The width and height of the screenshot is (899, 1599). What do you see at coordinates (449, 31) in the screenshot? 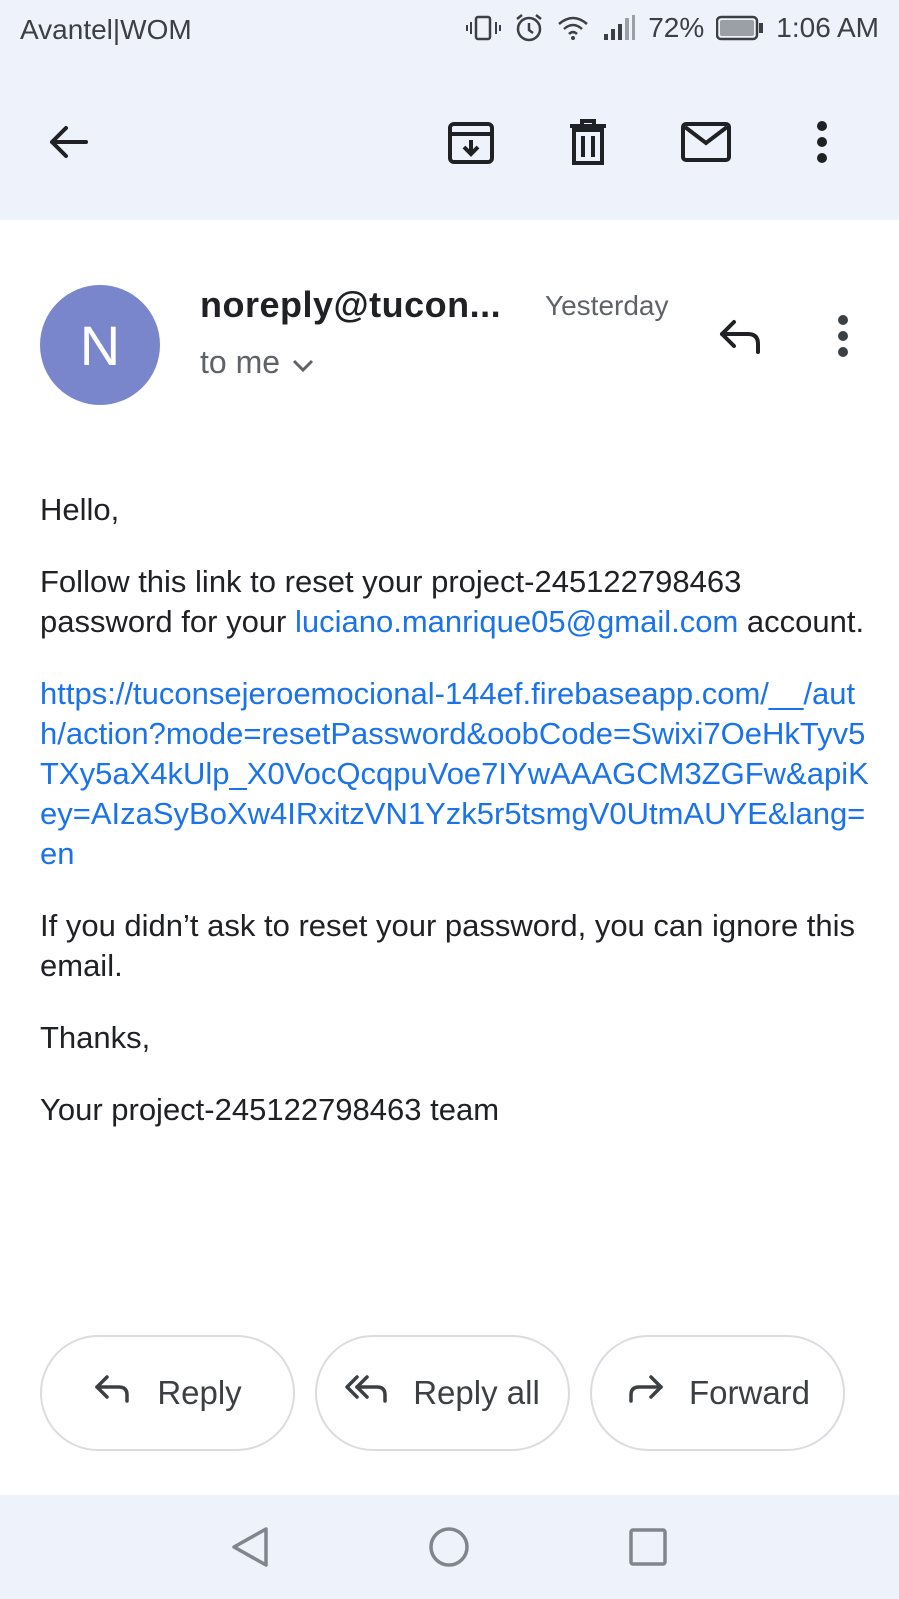
I see `status-bar: Avantel|WOM 72% 1:06 AM` at bounding box center [449, 31].